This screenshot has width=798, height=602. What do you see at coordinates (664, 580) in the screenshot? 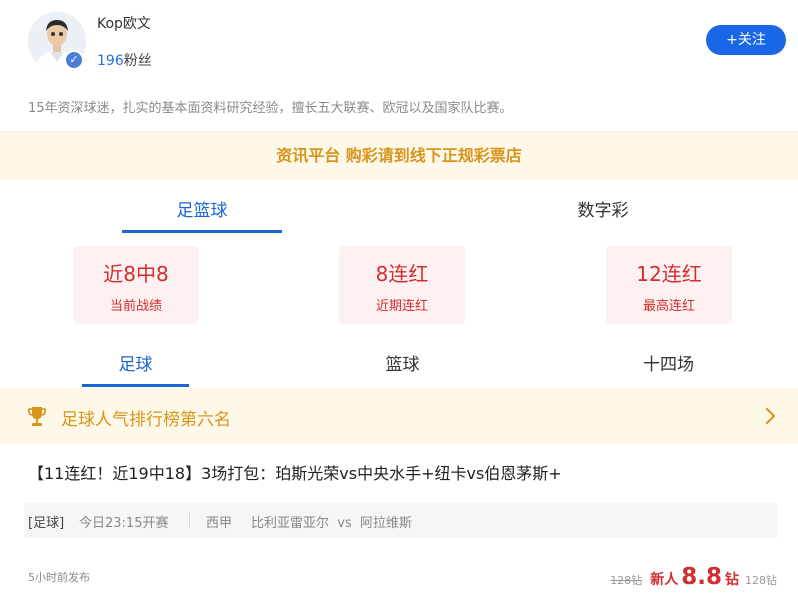
I see `newcomer-label: 新人` at bounding box center [664, 580].